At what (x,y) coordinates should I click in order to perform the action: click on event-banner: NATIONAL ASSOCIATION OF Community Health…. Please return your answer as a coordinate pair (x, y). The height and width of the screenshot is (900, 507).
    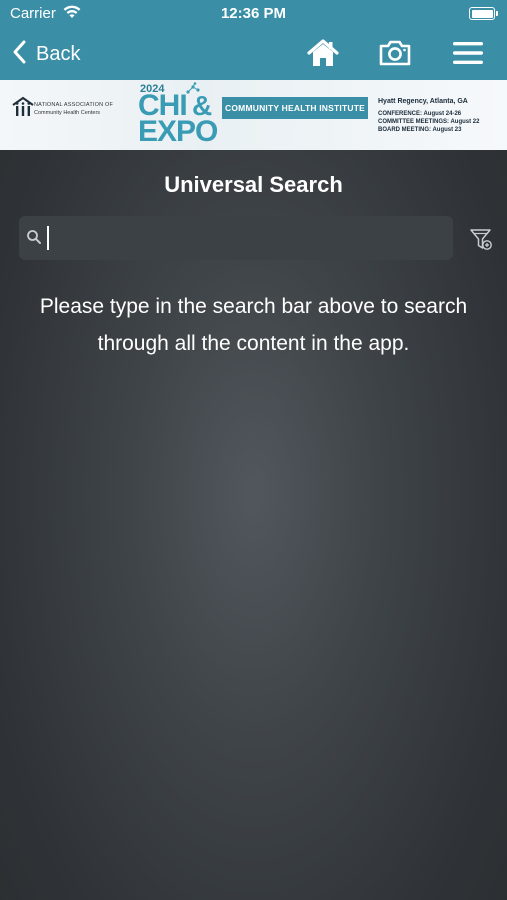
    Looking at the image, I should click on (253, 115).